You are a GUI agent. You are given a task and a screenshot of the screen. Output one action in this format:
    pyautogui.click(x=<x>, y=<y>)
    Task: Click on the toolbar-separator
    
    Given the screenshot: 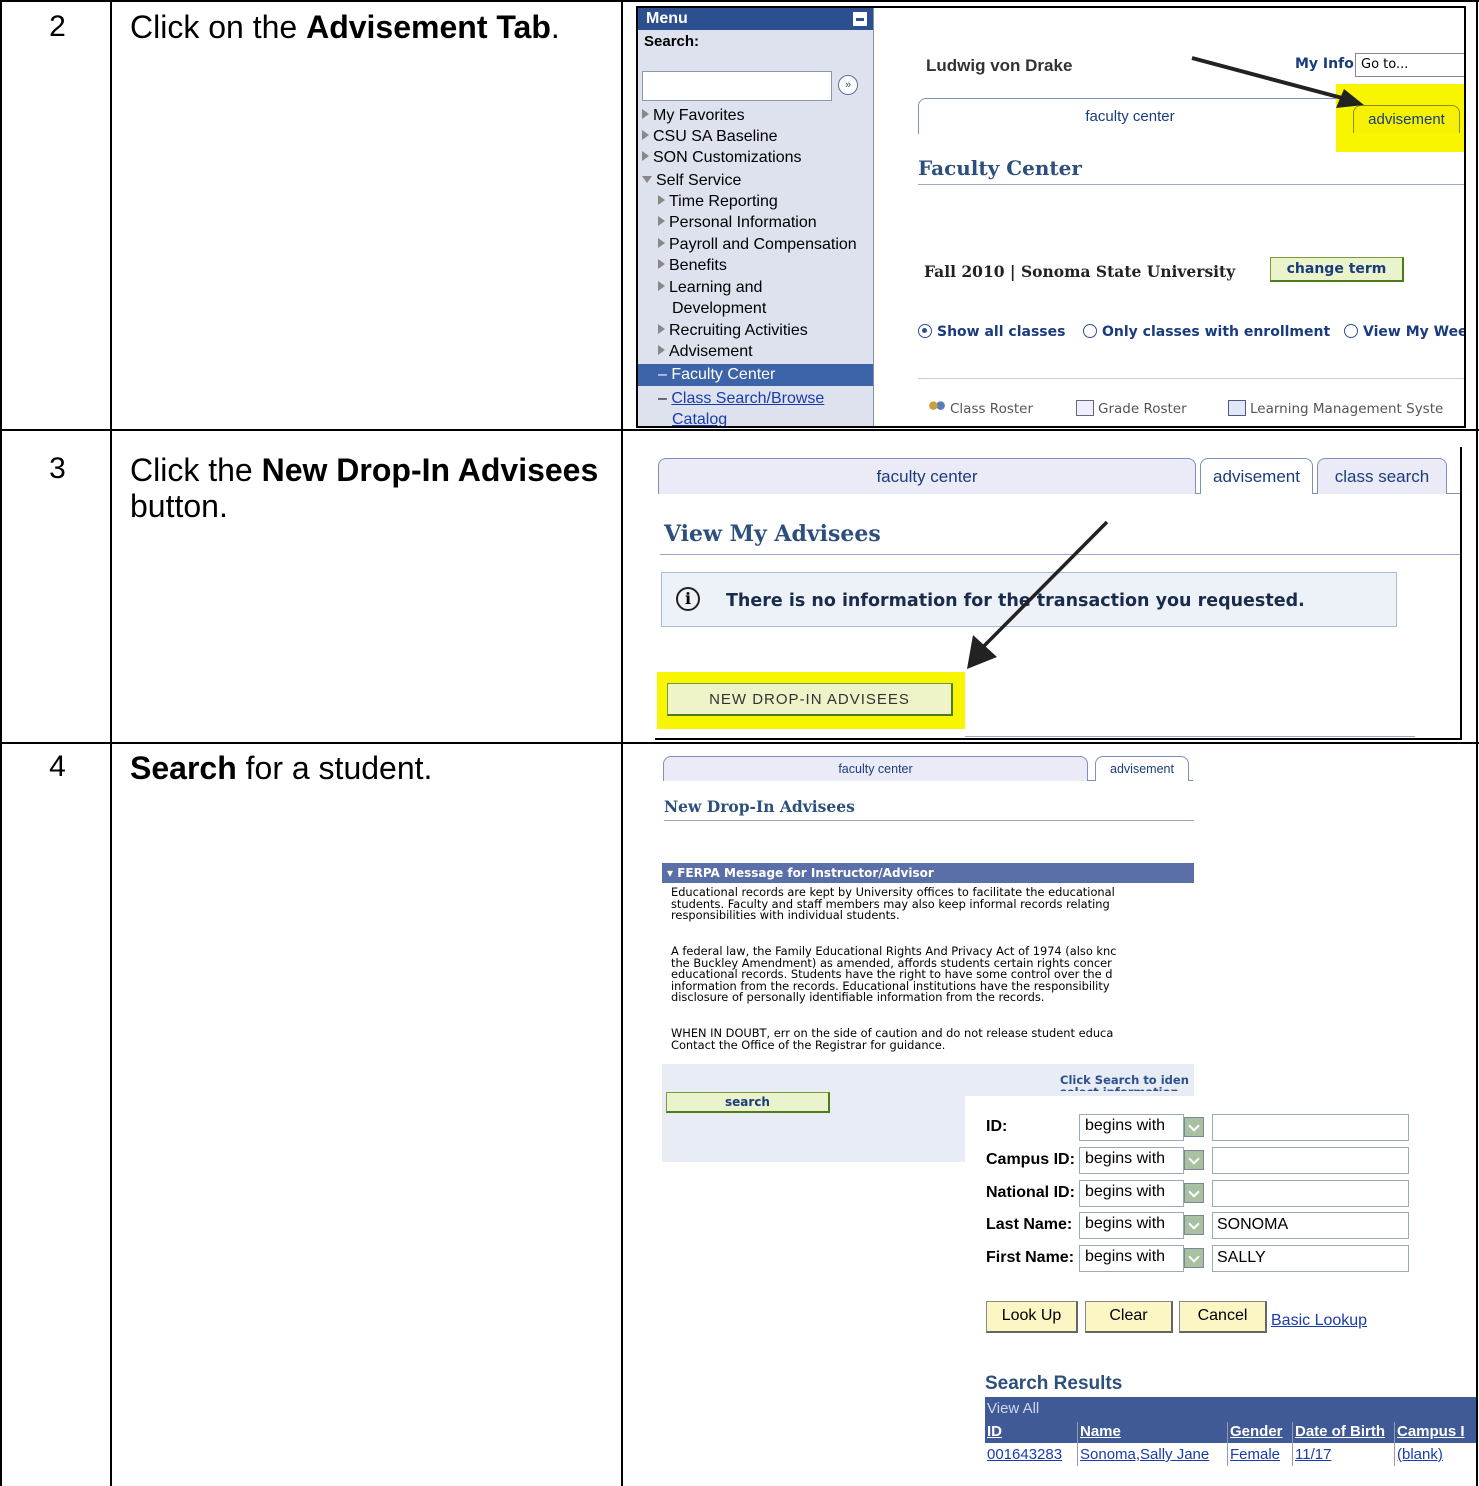 What is the action you would take?
    pyautogui.click(x=1191, y=378)
    